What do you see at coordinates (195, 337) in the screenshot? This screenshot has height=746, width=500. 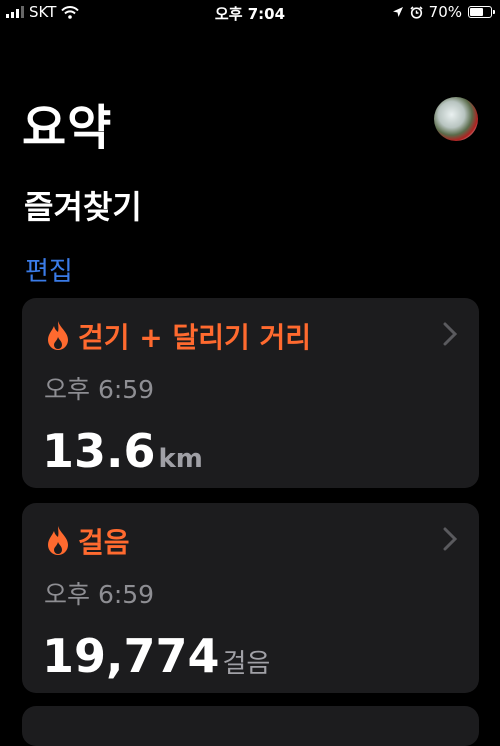 I see `card-title: 걷기 + 달리기 거리` at bounding box center [195, 337].